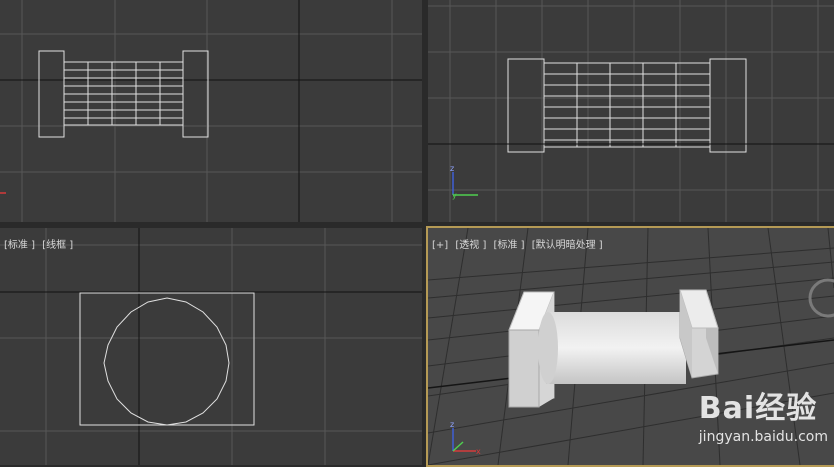 The height and width of the screenshot is (467, 834). I want to click on label-plus-menu: [+], so click(440, 245).